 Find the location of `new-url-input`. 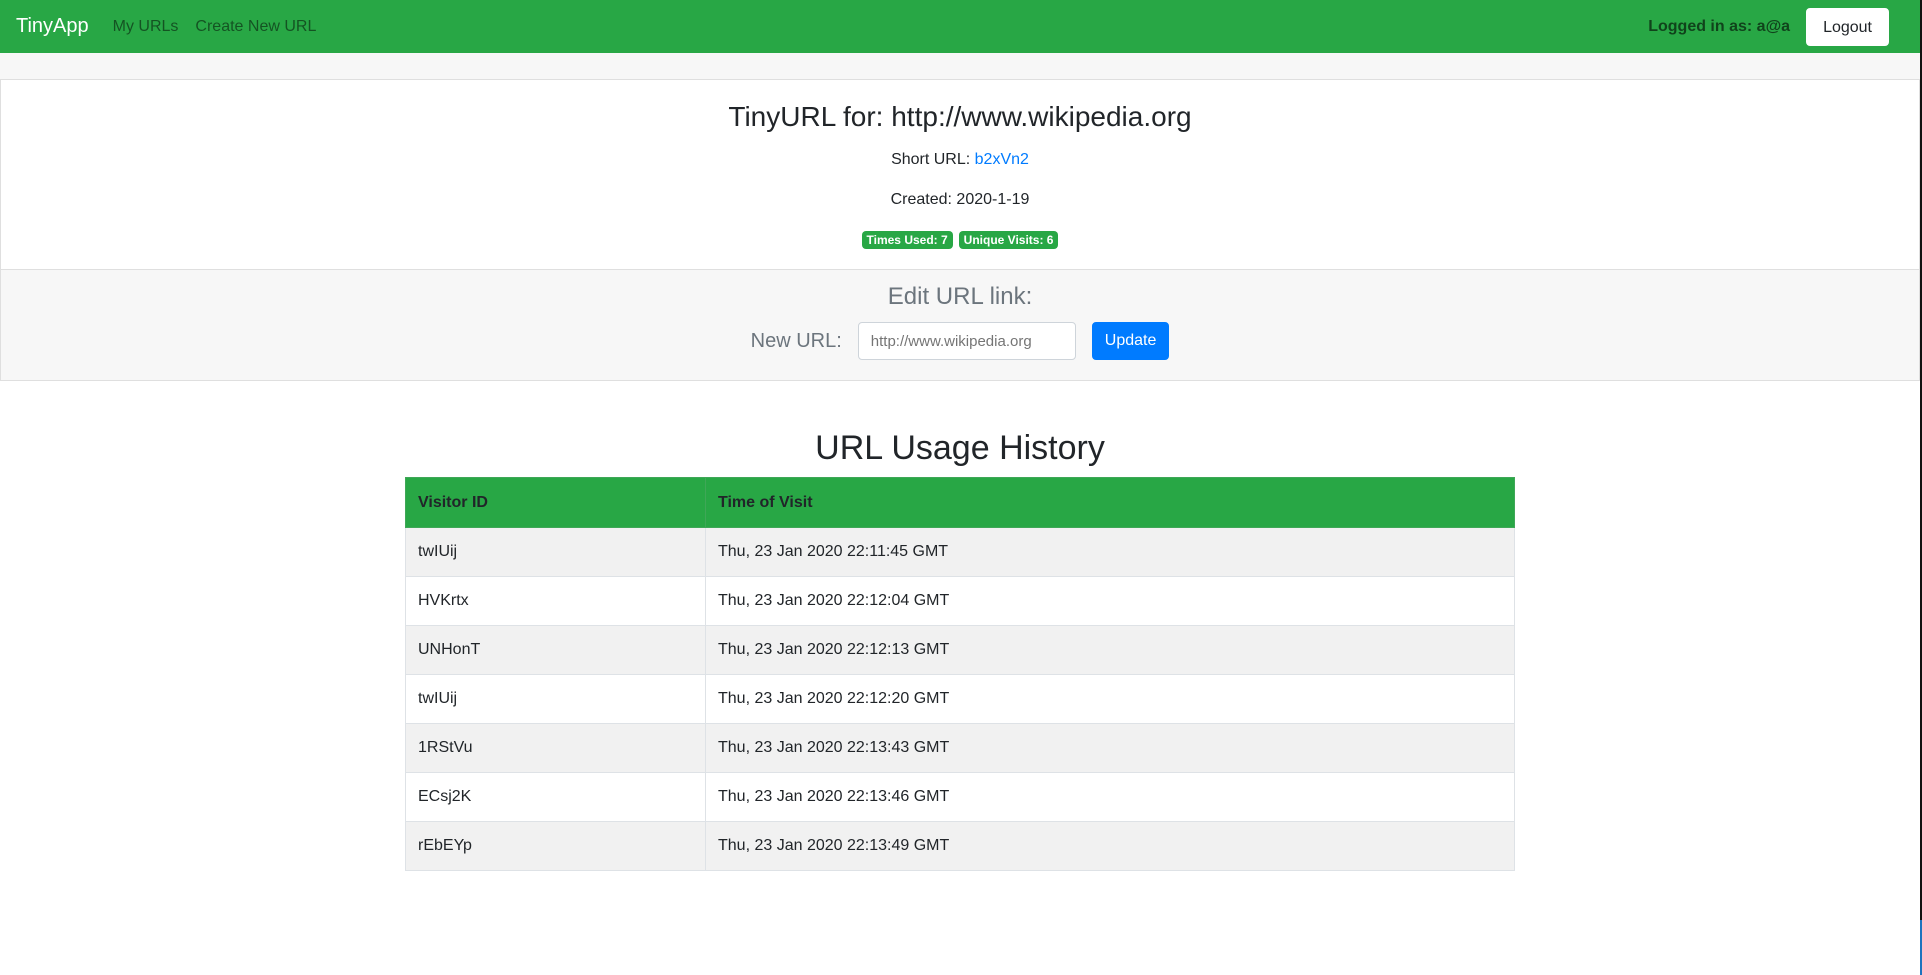

new-url-input is located at coordinates (966, 341).